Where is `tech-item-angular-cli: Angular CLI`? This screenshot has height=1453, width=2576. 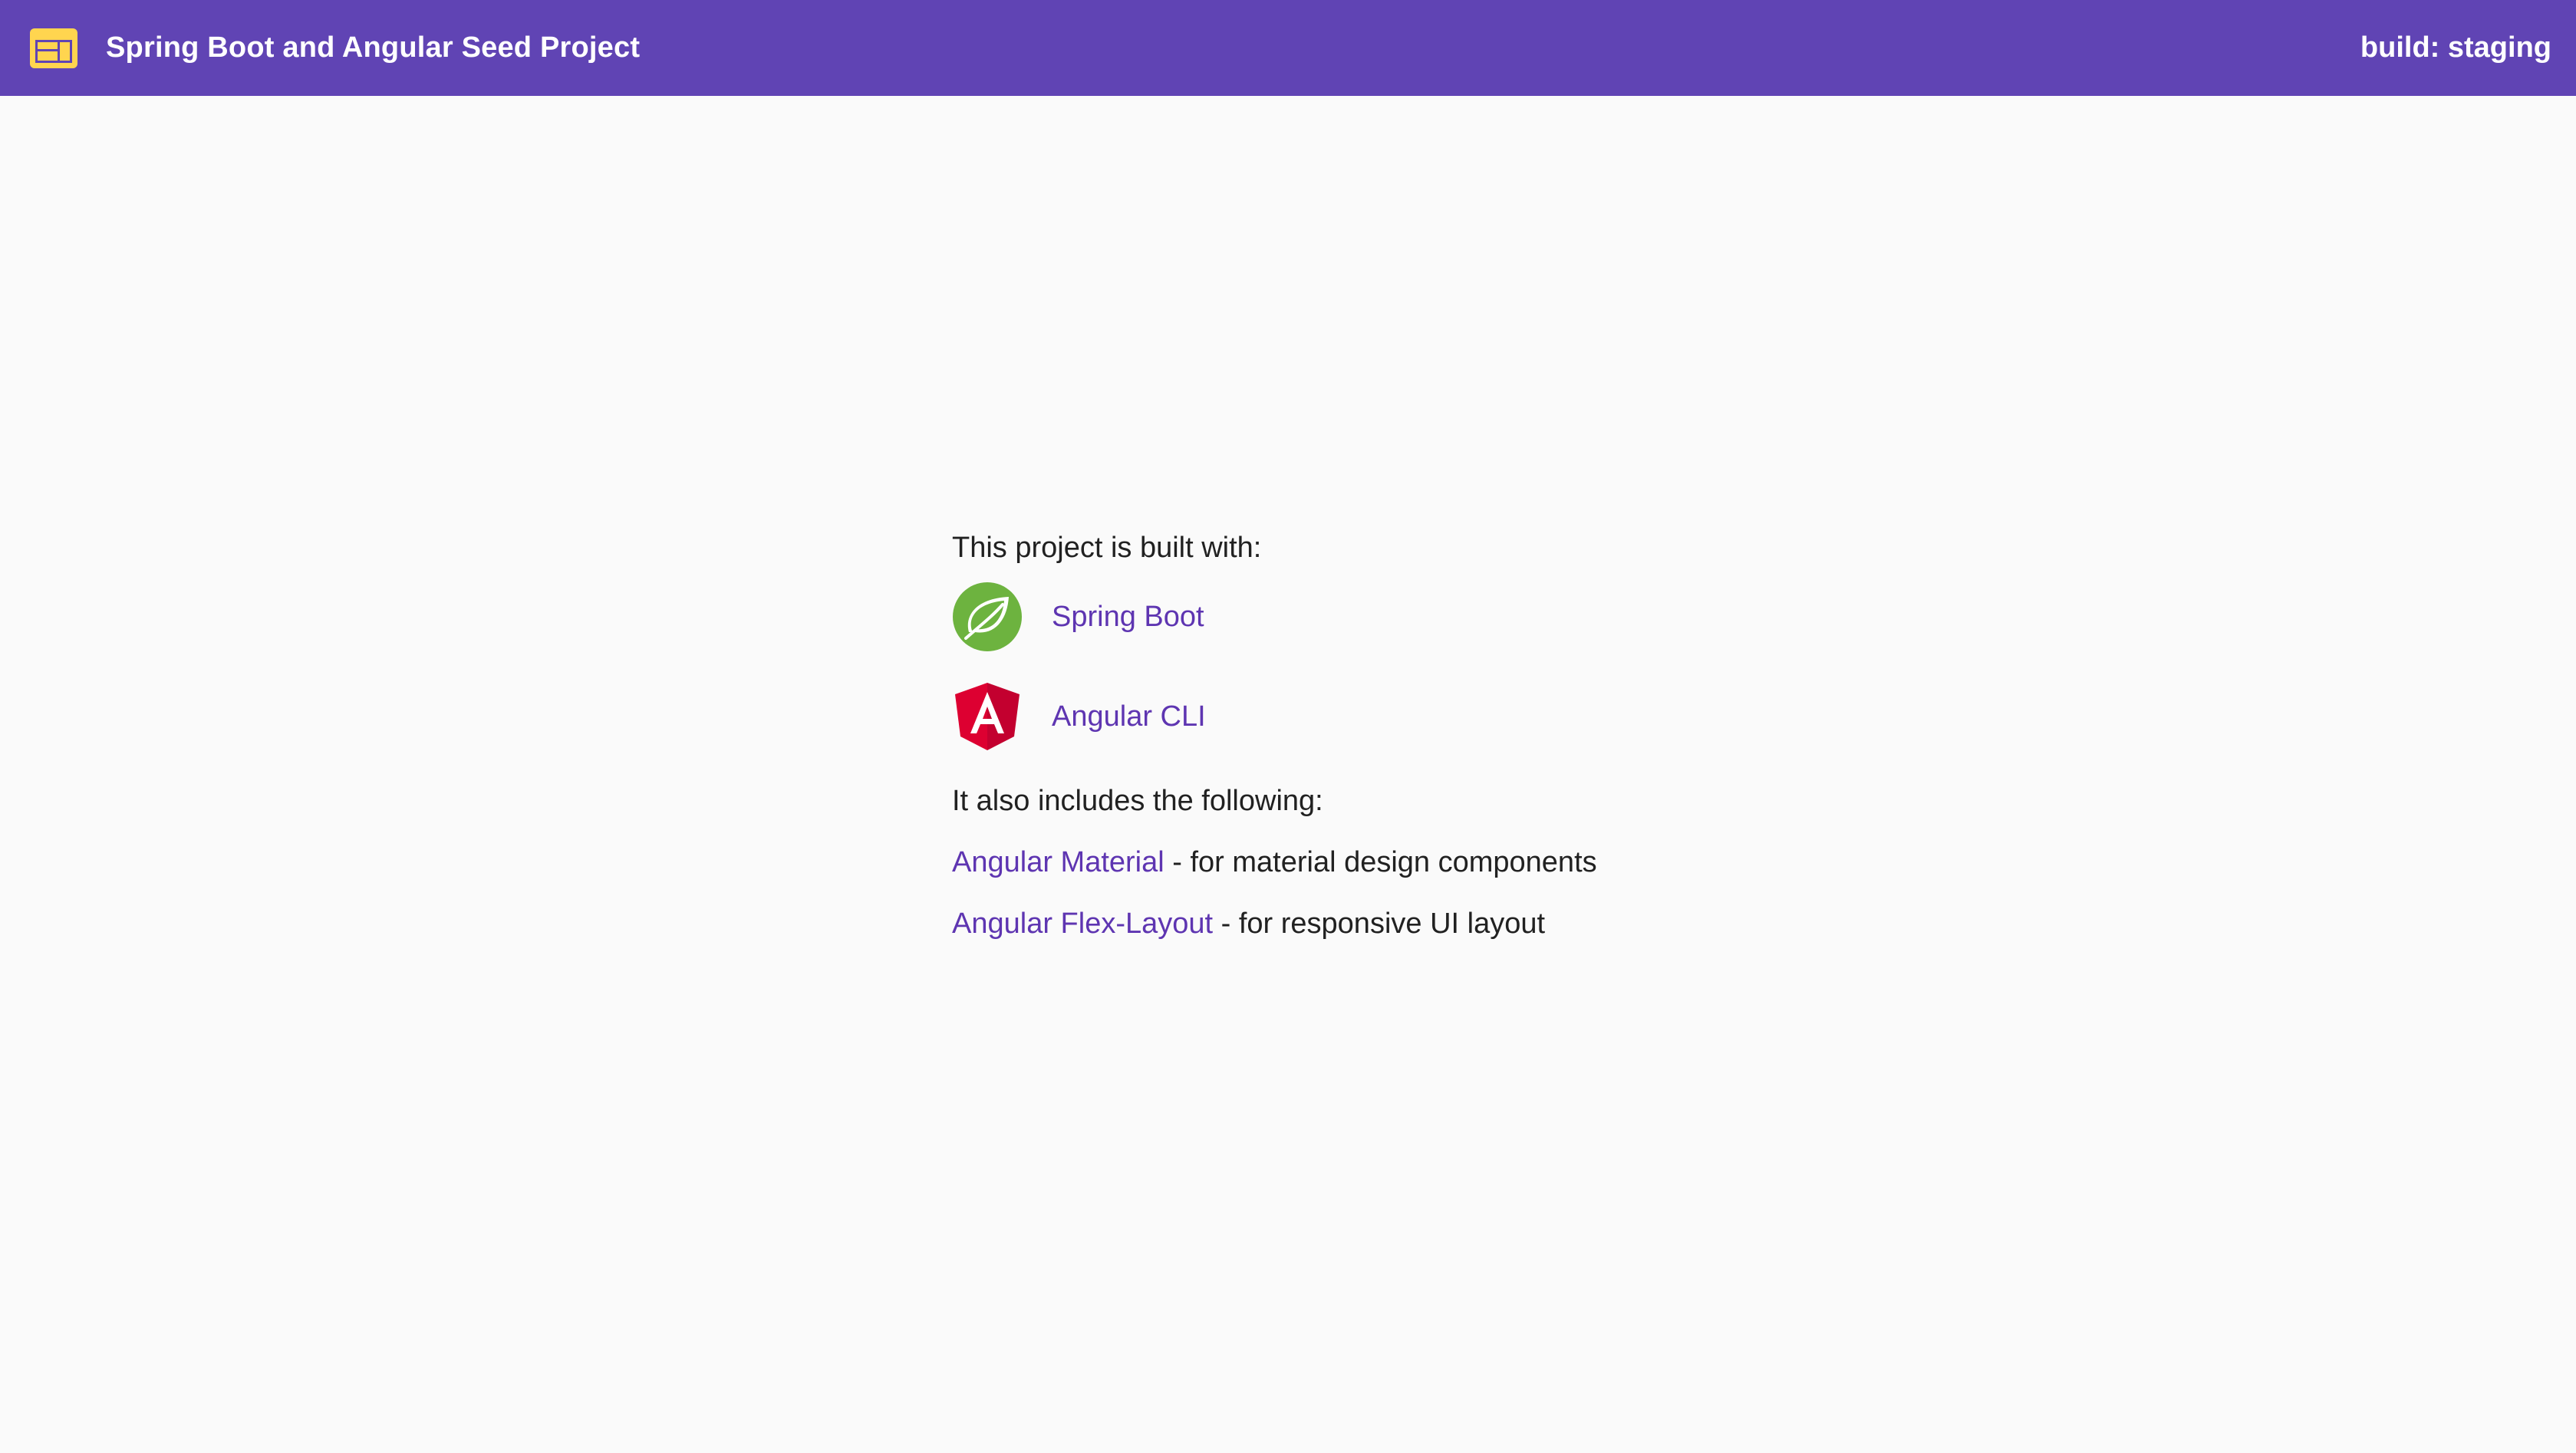
tech-item-angular-cli: Angular CLI is located at coordinates (1489, 717).